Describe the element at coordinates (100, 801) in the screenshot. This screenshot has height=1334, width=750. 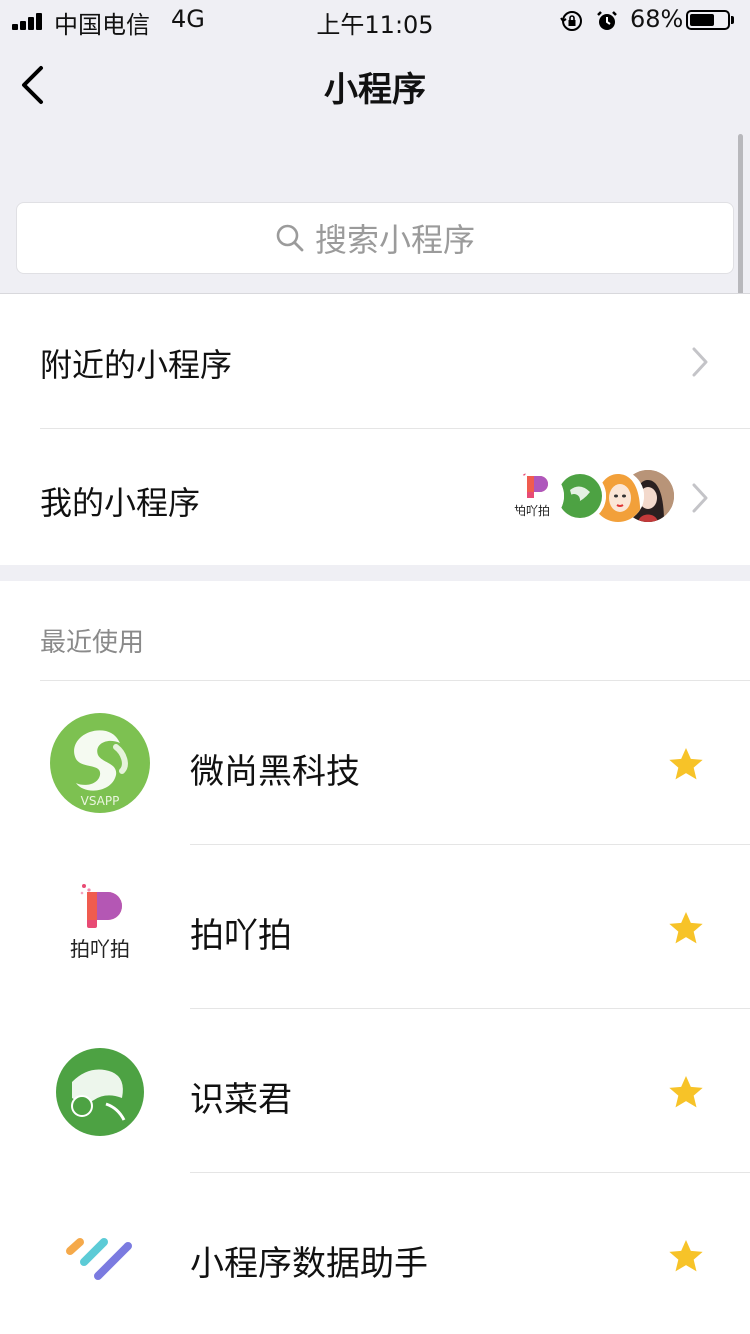
I see `vsapp-logo-text: VSAPP` at that location.